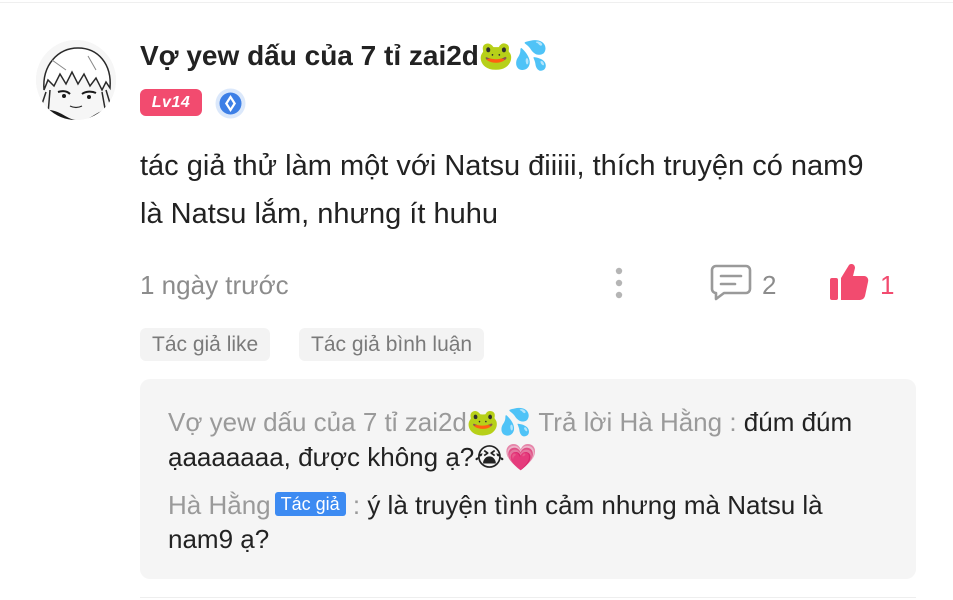 The image size is (953, 600). What do you see at coordinates (219, 505) in the screenshot?
I see `reply-author: Hà Hằng` at bounding box center [219, 505].